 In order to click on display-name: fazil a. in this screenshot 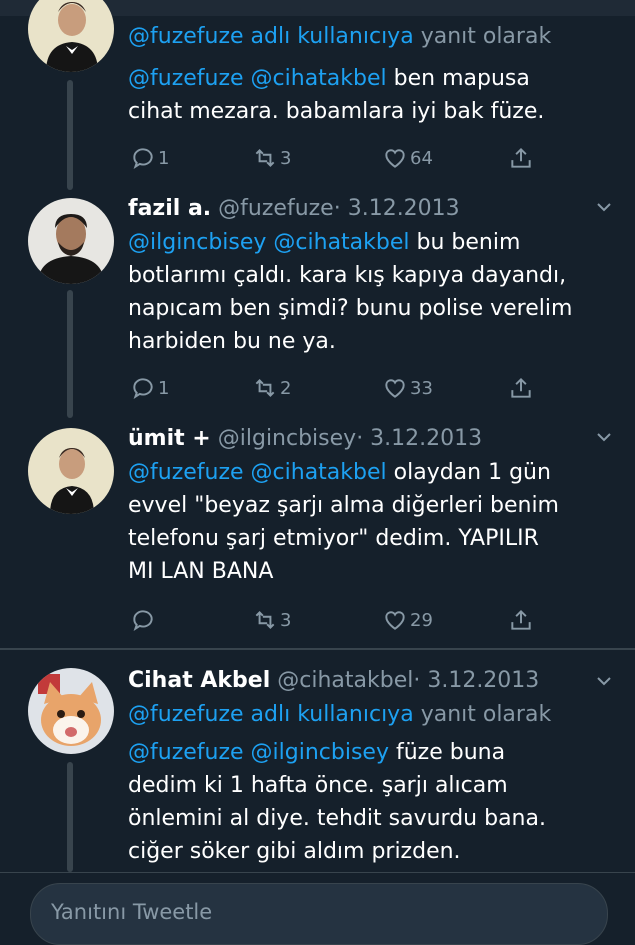, I will do `click(169, 208)`.